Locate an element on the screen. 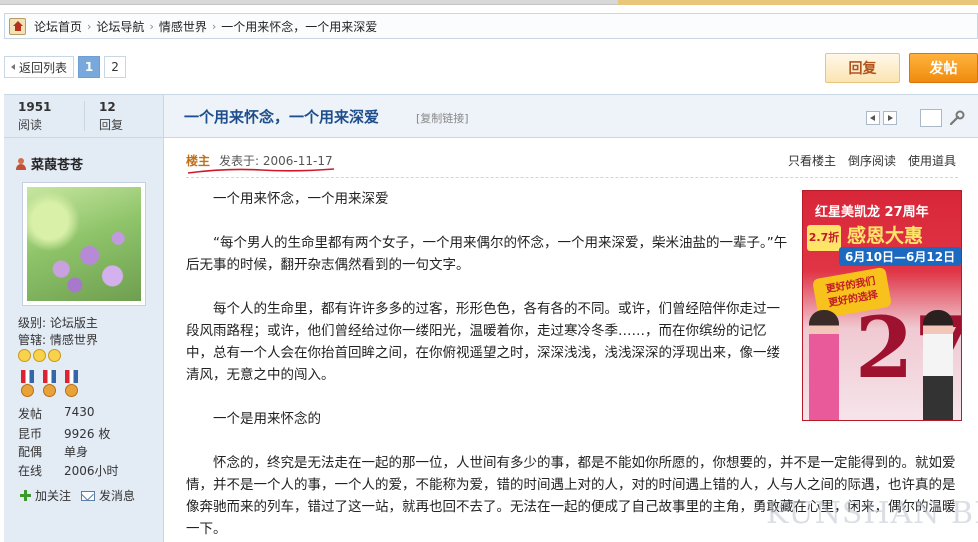 The height and width of the screenshot is (542, 978). ad-brand-line: 红星美凯龙 27周年 is located at coordinates (872, 212).